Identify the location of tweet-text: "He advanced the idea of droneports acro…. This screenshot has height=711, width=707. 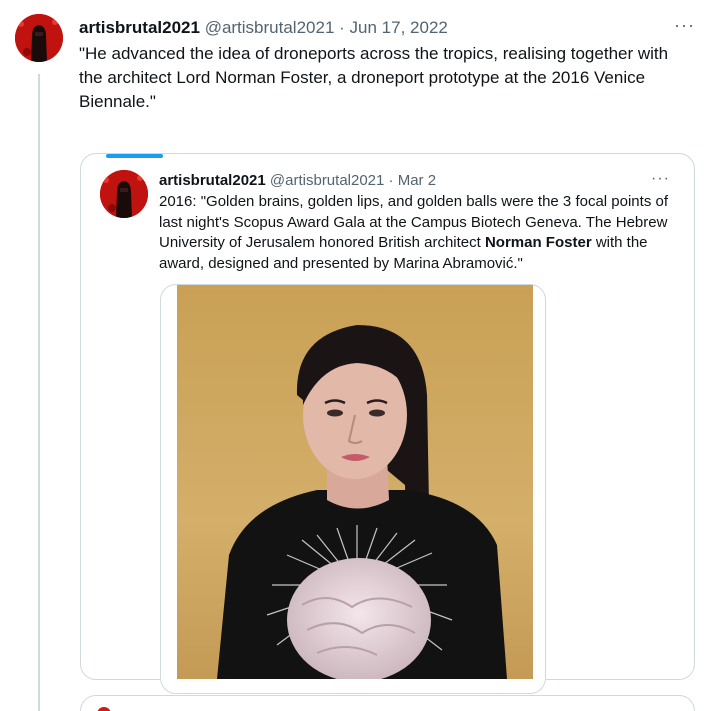
(374, 77).